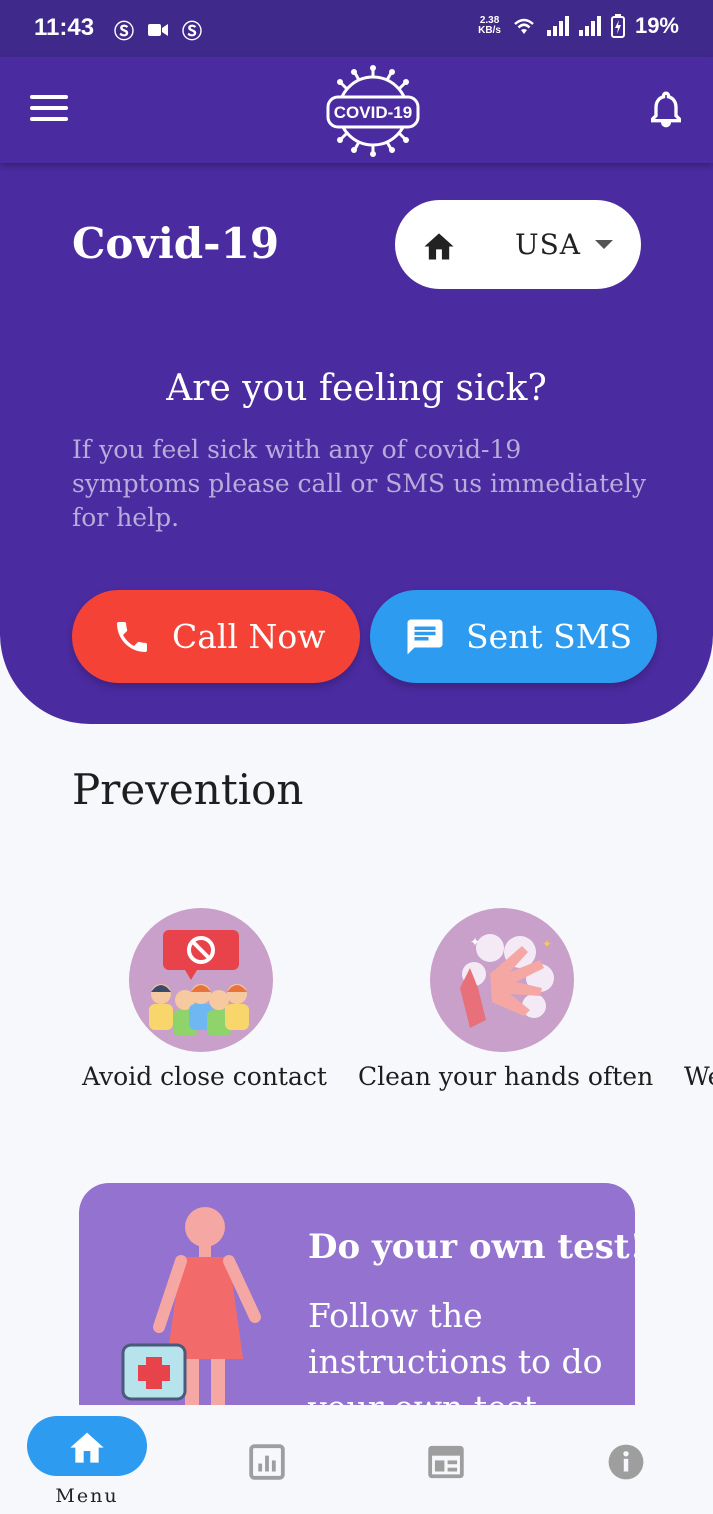  I want to click on statistics-icon, so click(267, 1462).